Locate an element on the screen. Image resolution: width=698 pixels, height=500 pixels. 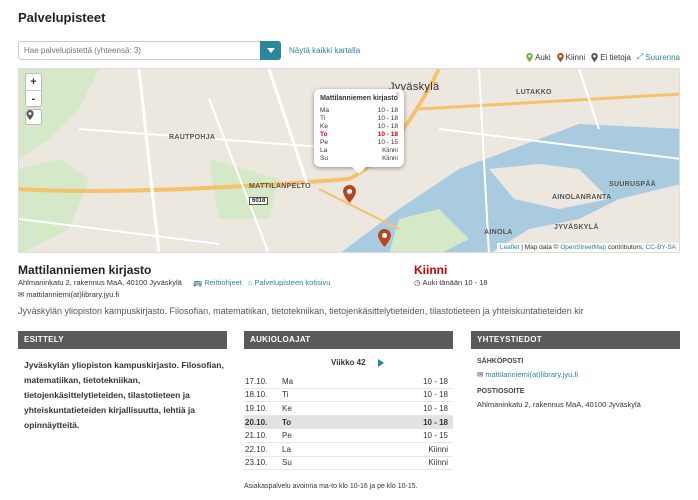
next-week-arrow-icon is located at coordinates (380, 362).